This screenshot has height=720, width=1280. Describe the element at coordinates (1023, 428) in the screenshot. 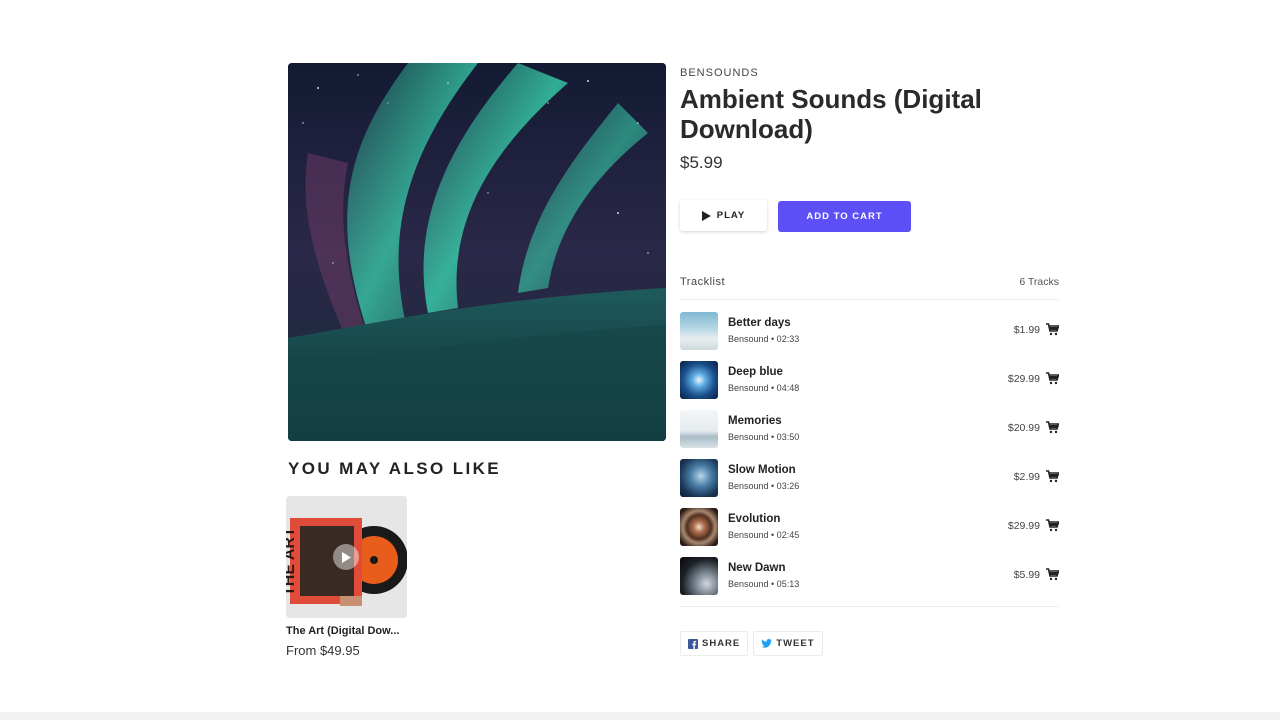

I see `track-price: $20.99` at that location.